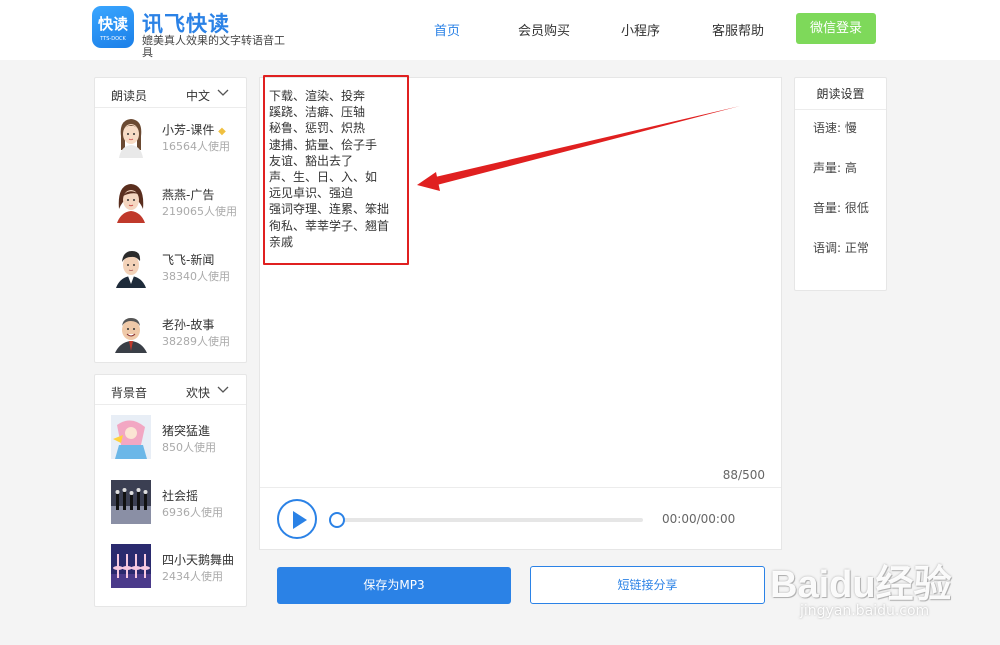 The height and width of the screenshot is (645, 1000). I want to click on nav-membership: 会员购买, so click(544, 29).